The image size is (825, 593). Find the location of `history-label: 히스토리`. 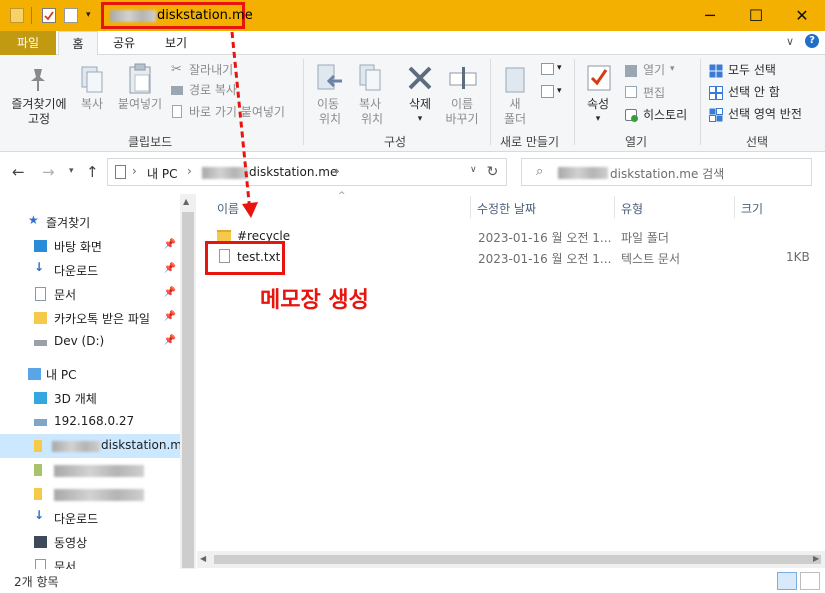

history-label: 히스토리 is located at coordinates (665, 115).